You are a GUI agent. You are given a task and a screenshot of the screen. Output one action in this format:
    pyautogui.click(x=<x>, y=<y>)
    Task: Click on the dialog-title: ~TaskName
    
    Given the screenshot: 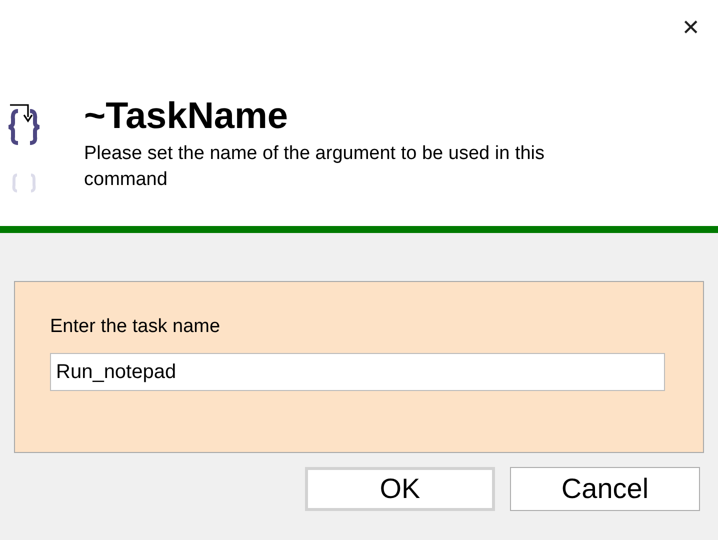 What is the action you would take?
    pyautogui.click(x=186, y=116)
    